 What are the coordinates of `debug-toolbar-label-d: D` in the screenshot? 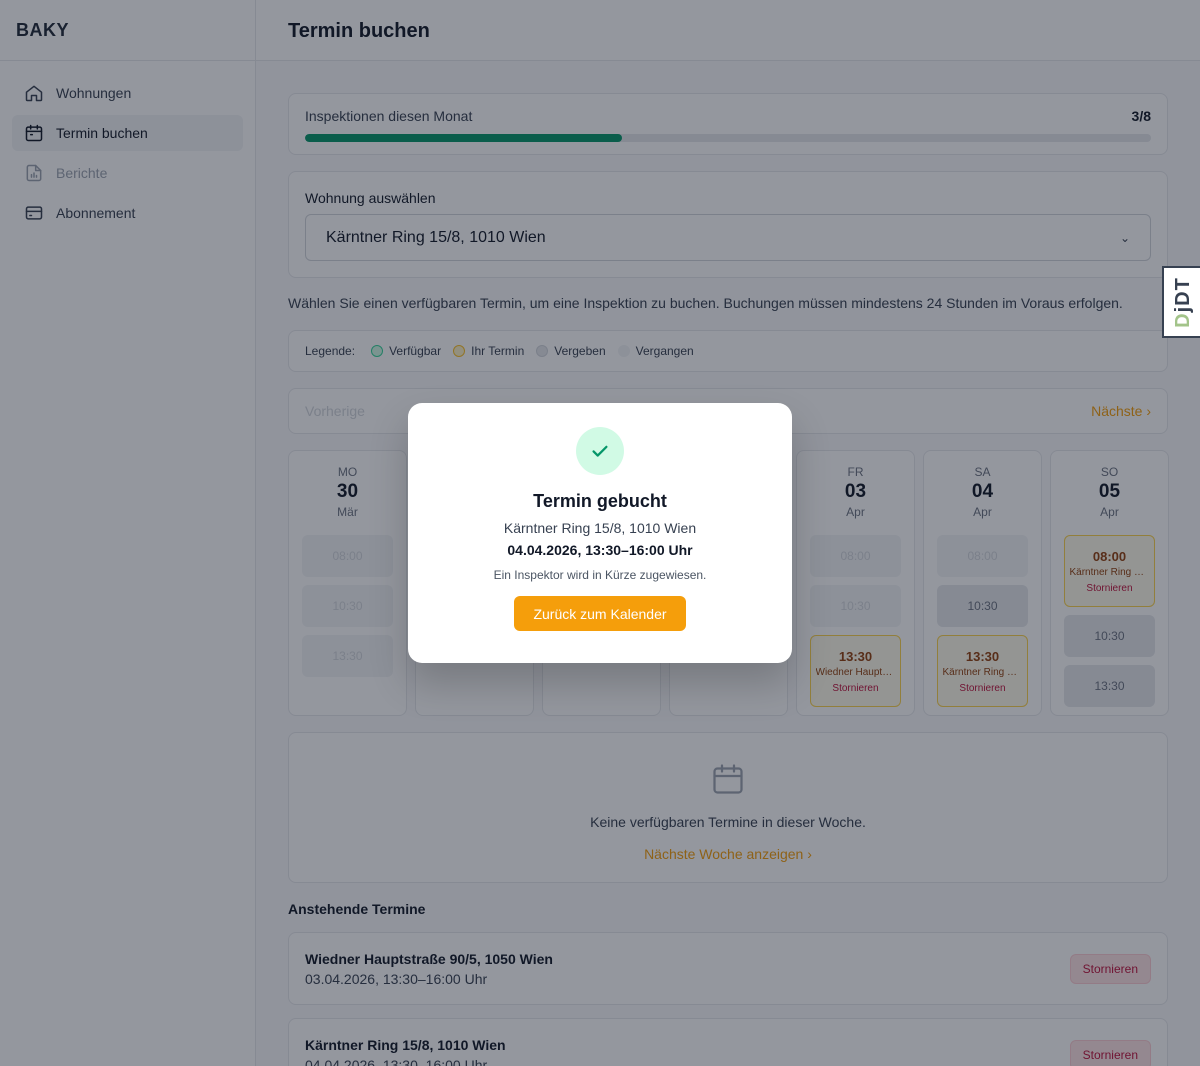 It's located at (1182, 319).